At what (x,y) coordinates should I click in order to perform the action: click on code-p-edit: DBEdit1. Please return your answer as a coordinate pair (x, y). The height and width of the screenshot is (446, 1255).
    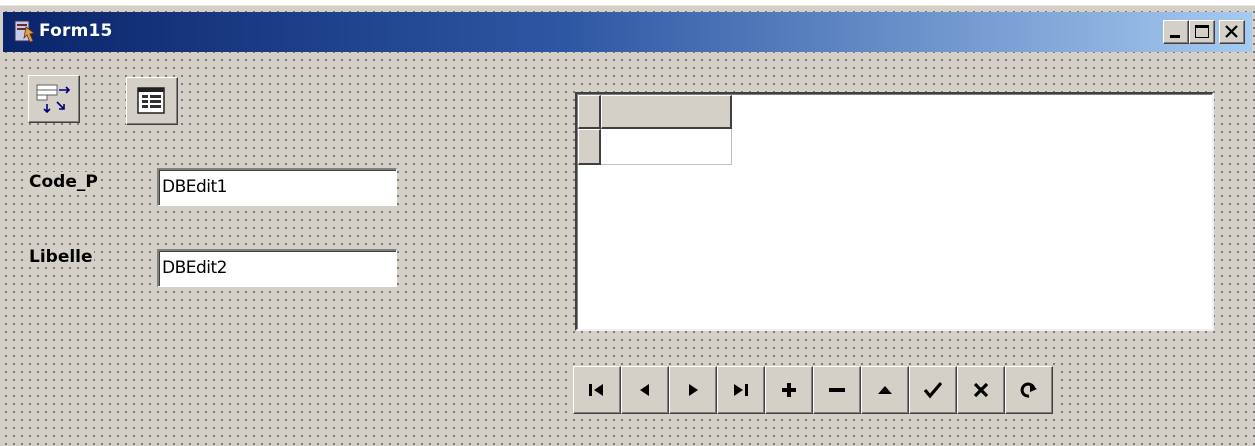
    Looking at the image, I should click on (277, 187).